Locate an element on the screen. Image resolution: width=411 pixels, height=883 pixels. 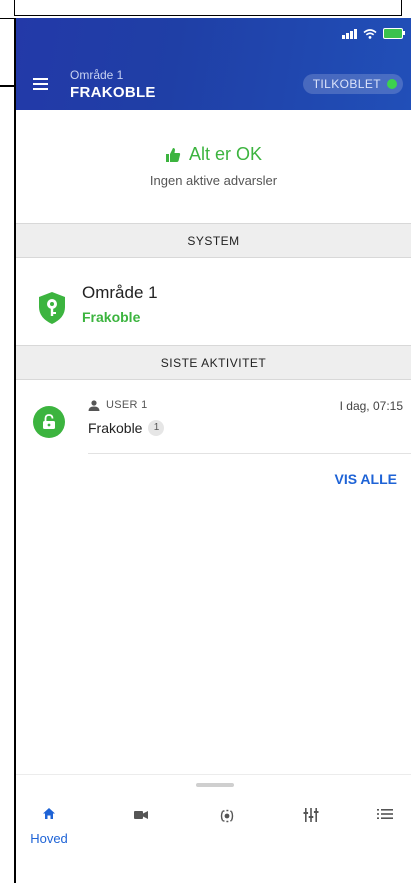
equalizer-icon is located at coordinates (311, 815).